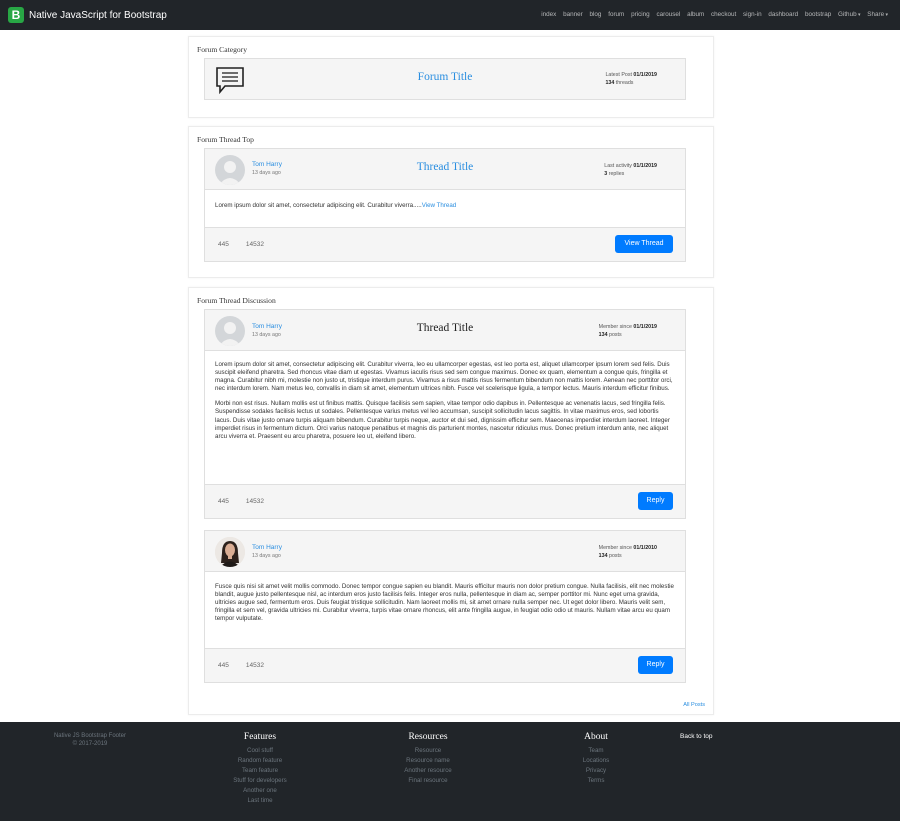 The image size is (900, 821). Describe the element at coordinates (428, 781) in the screenshot. I see `footer-link: Final resource` at that location.